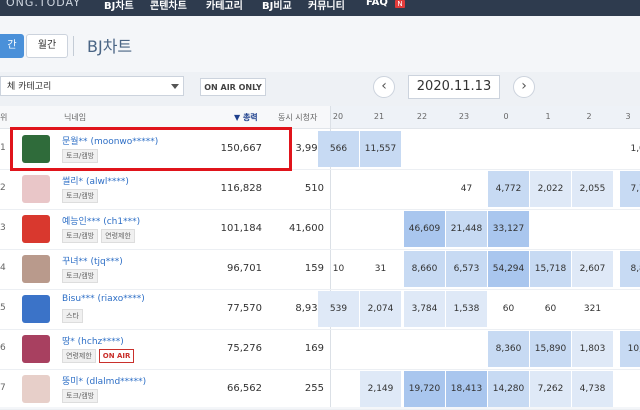  Describe the element at coordinates (466, 269) in the screenshot. I see `hour-cell: 6,573` at that location.